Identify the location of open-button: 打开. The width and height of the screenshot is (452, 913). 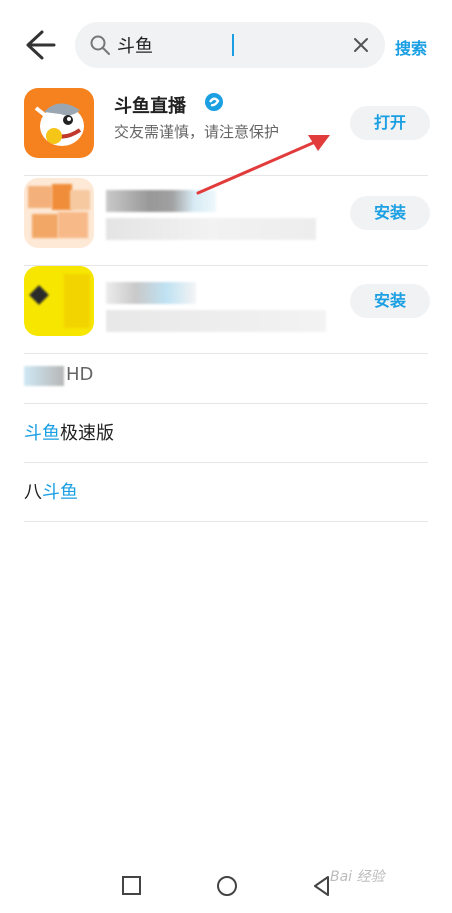
(390, 123).